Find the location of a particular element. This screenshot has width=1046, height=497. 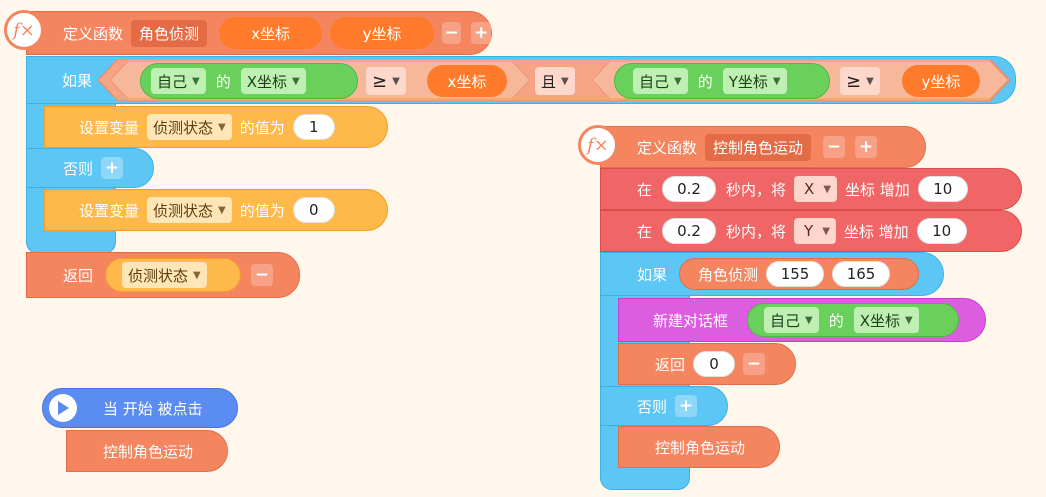

return-value-reporter: 侦测状态 ▼ is located at coordinates (173, 275).